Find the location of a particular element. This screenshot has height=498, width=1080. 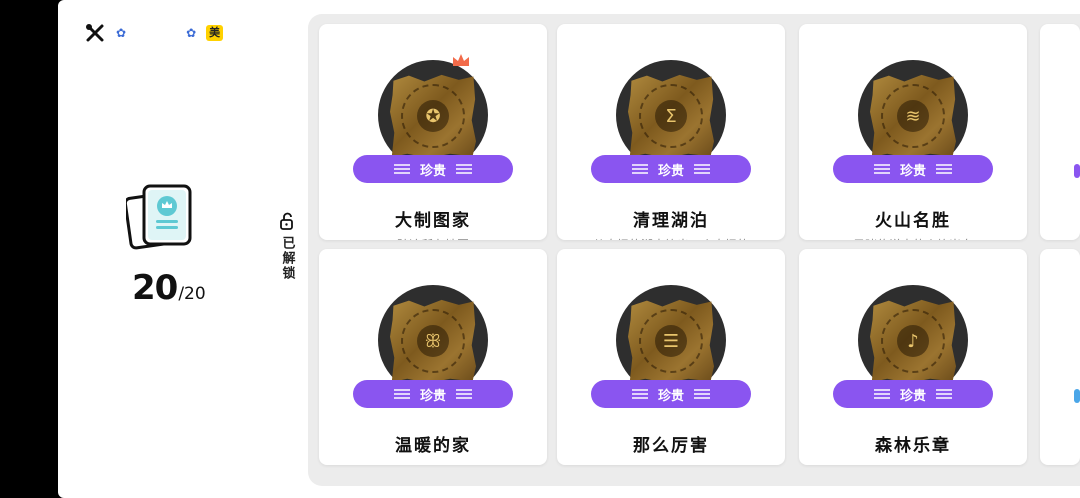

achievement-counter: 20 /20 is located at coordinates (169, 288).